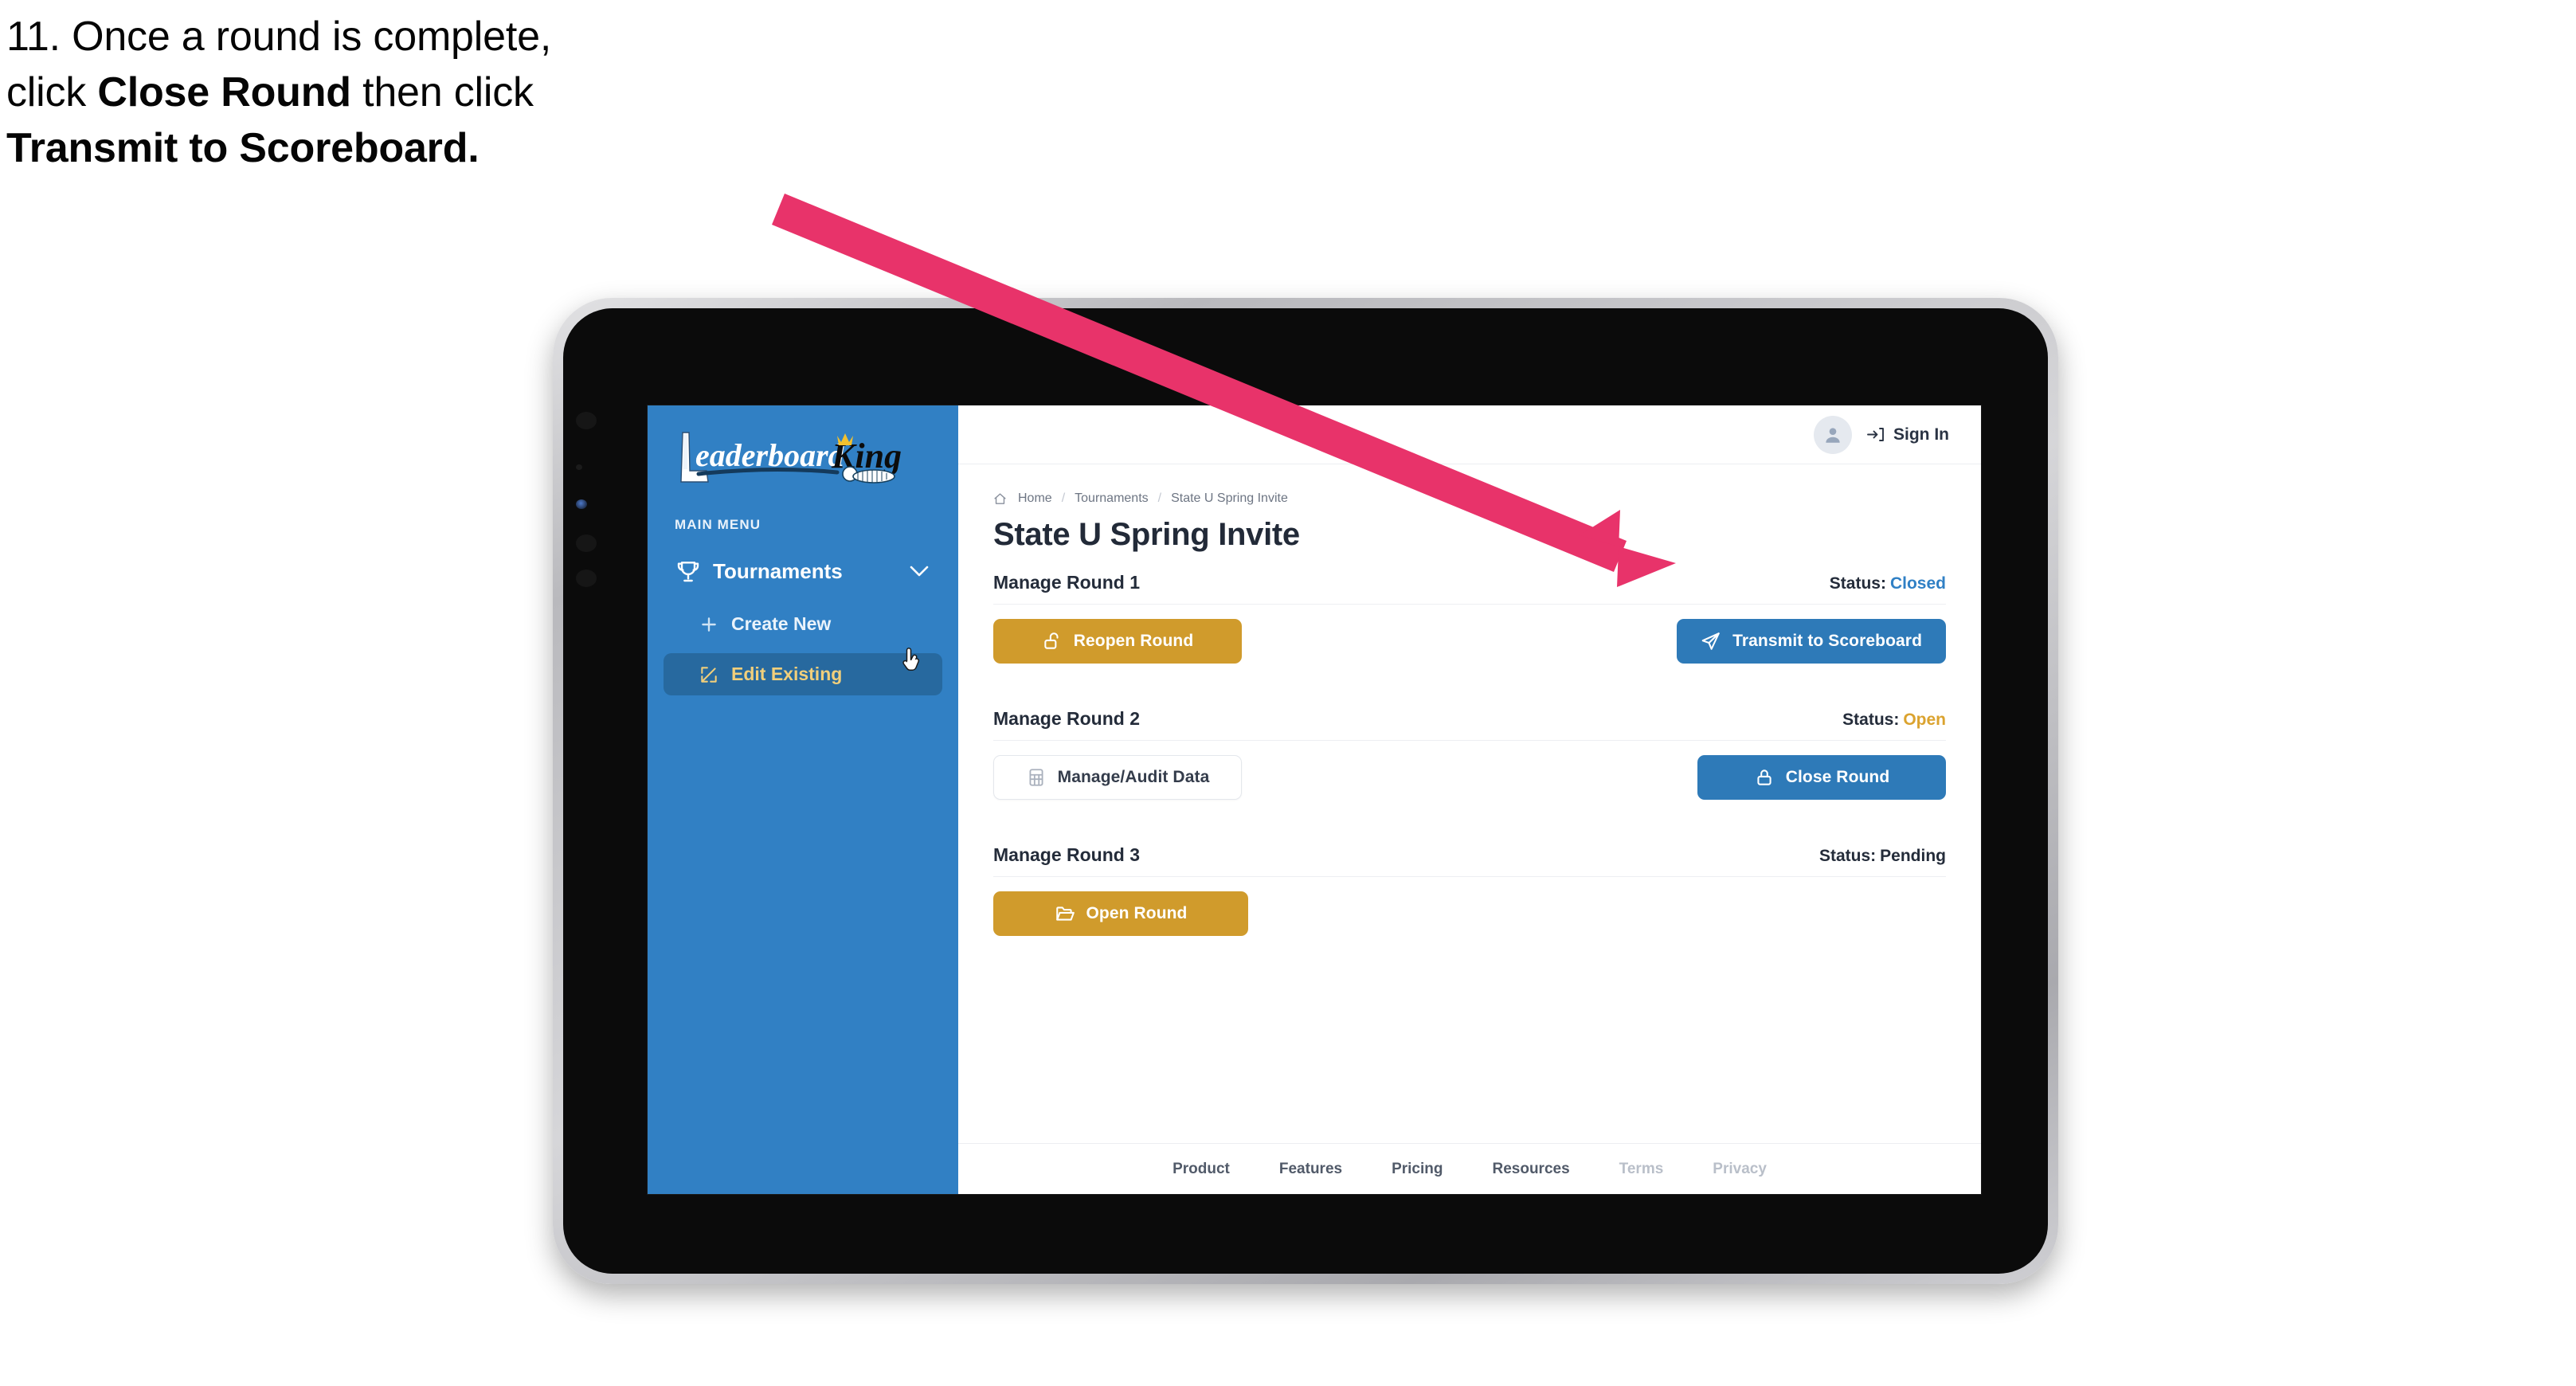  What do you see at coordinates (1310, 1169) in the screenshot?
I see `footer-link-features: Features` at bounding box center [1310, 1169].